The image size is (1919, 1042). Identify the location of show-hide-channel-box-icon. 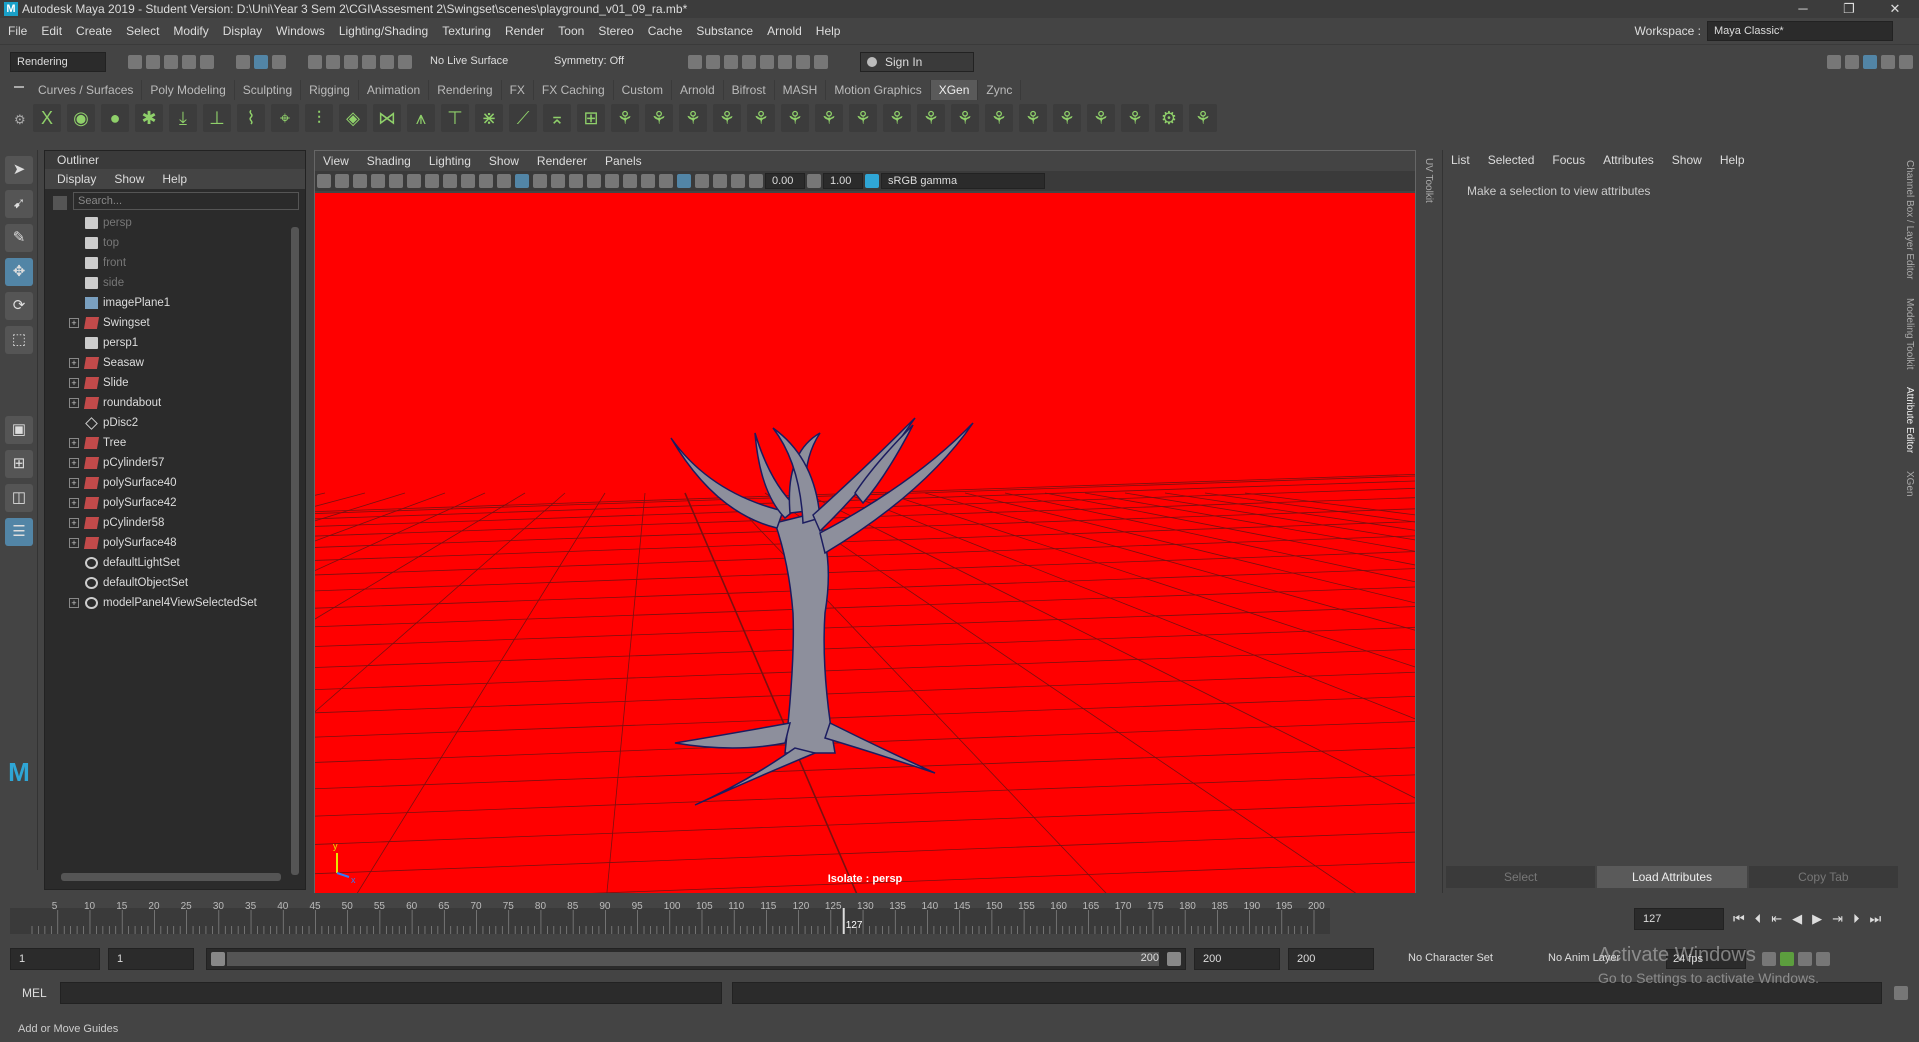
(1888, 61).